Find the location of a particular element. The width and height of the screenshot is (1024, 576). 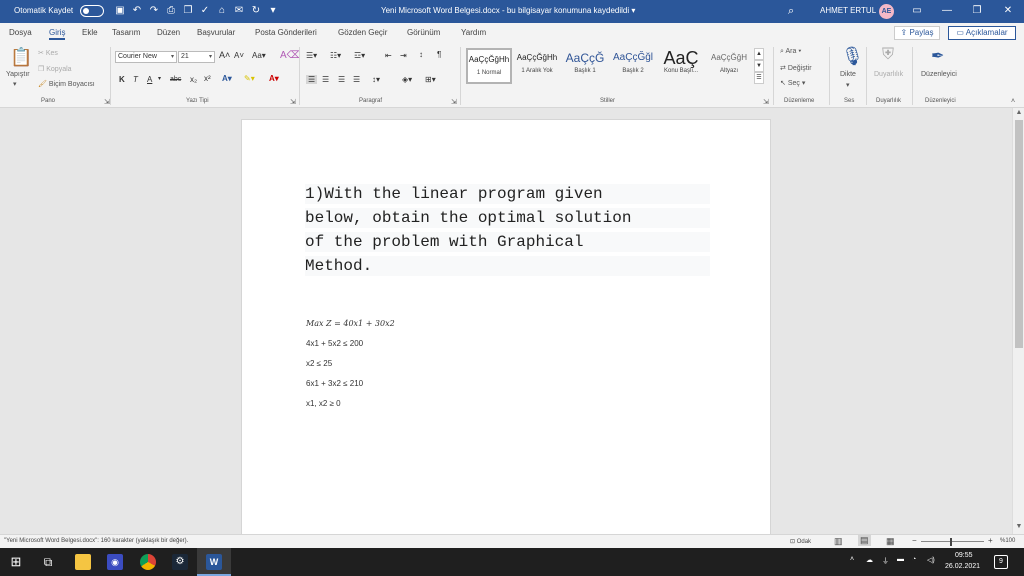

onedrive-icon: ☁ is located at coordinates (869, 560).